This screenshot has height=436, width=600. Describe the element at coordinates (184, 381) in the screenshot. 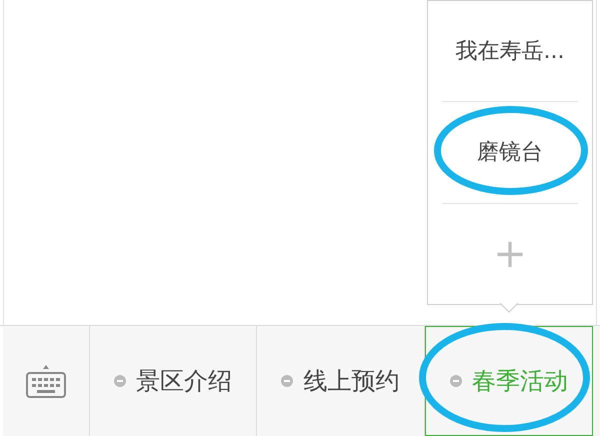

I see `menu-label: 景区介绍` at that location.